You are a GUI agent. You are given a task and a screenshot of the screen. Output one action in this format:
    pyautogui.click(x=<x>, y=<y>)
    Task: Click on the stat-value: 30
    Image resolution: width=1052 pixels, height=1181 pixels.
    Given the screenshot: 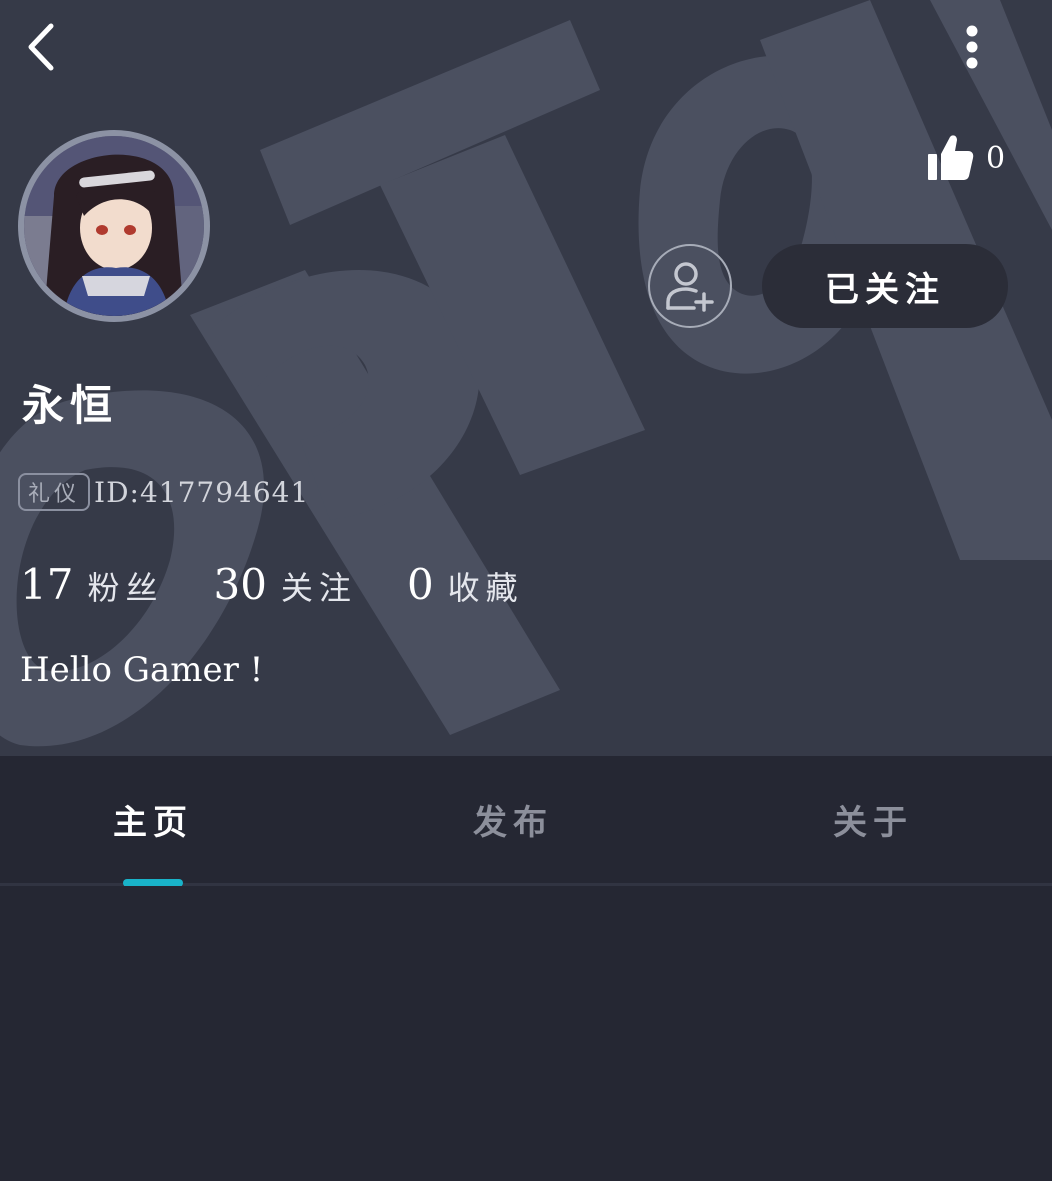 What is the action you would take?
    pyautogui.click(x=240, y=584)
    